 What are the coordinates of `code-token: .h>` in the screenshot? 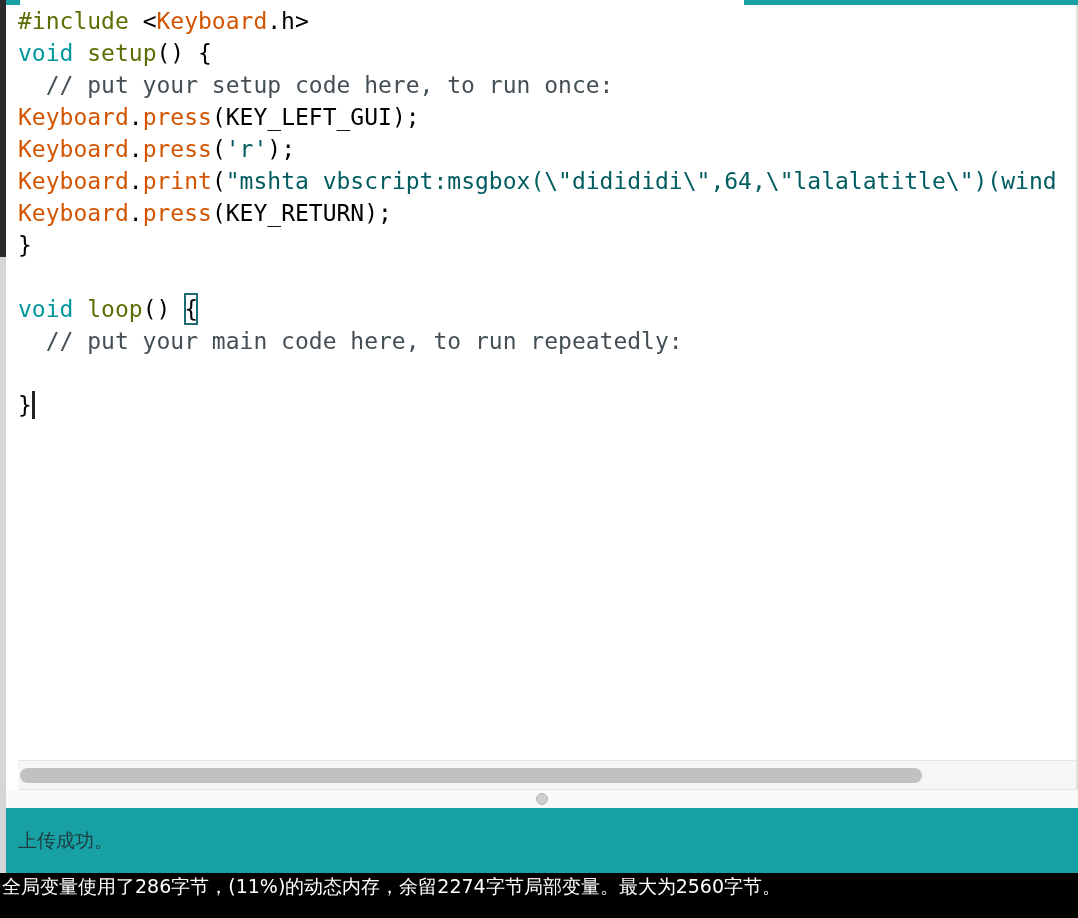 It's located at (288, 21).